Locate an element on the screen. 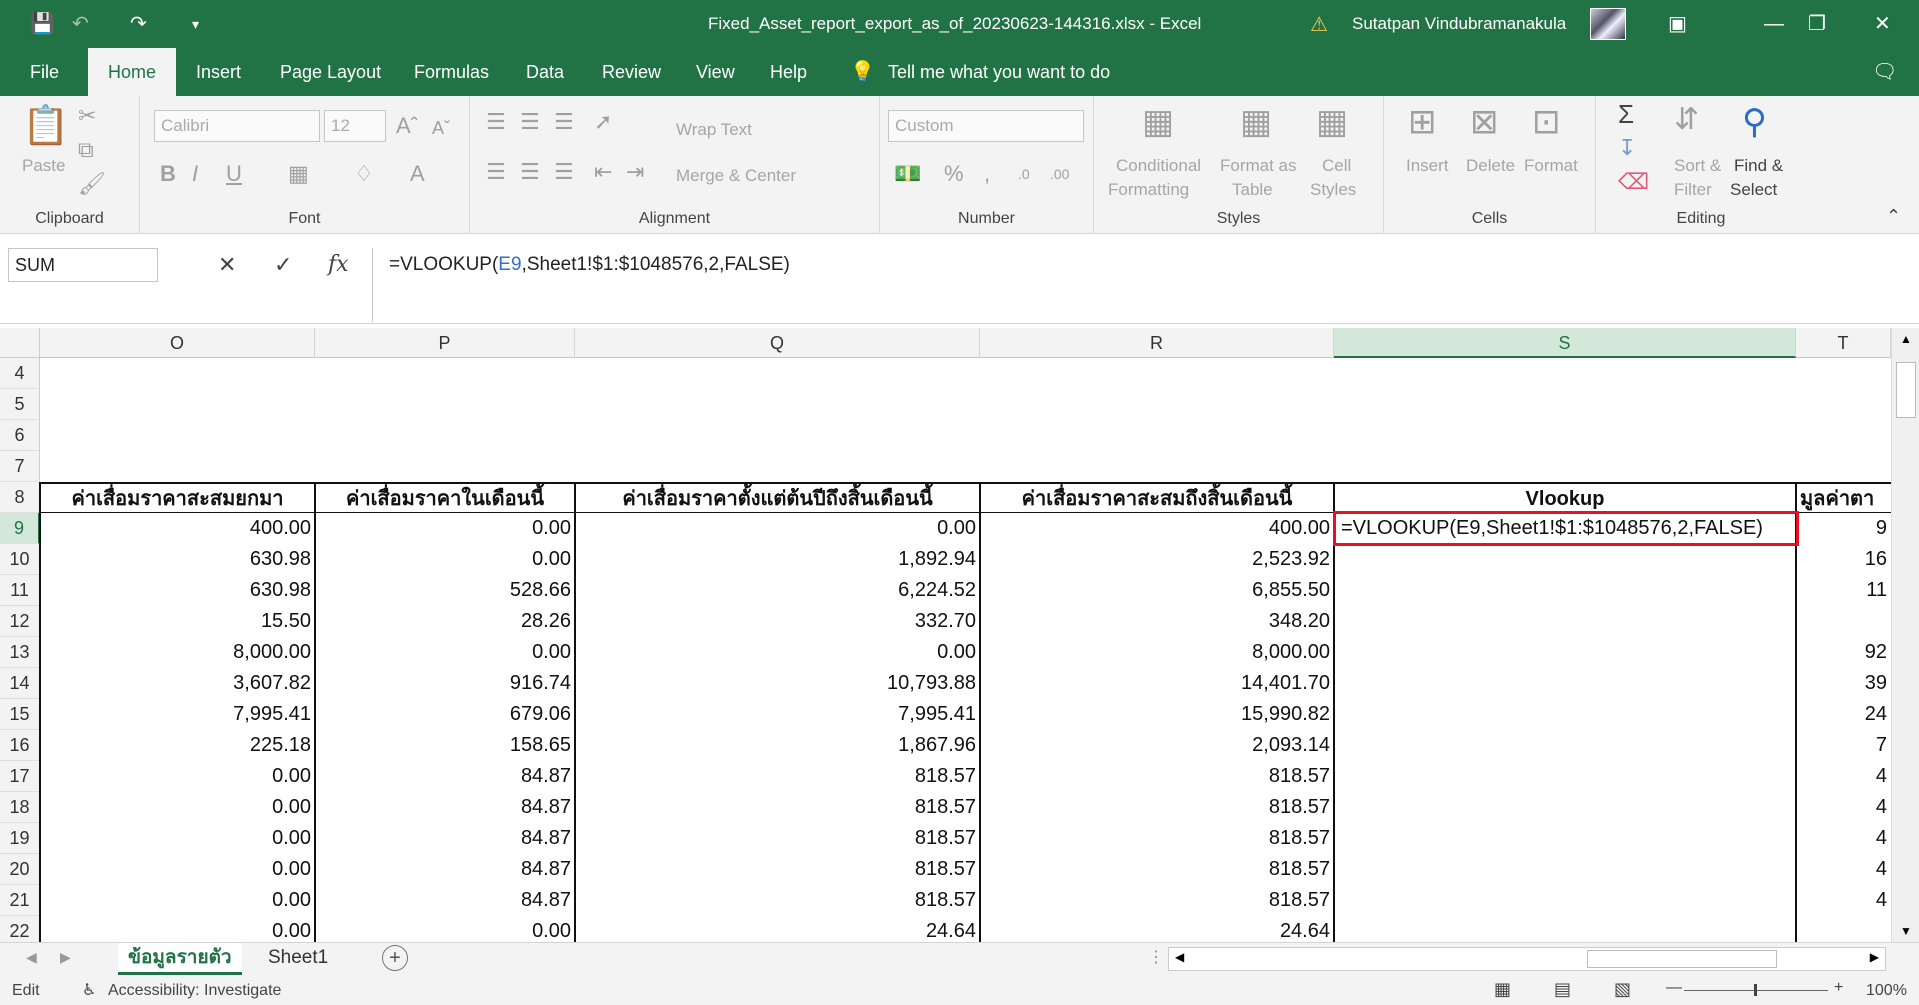 Image resolution: width=1919 pixels, height=1005 pixels. table-cell: 39 is located at coordinates (1843, 683).